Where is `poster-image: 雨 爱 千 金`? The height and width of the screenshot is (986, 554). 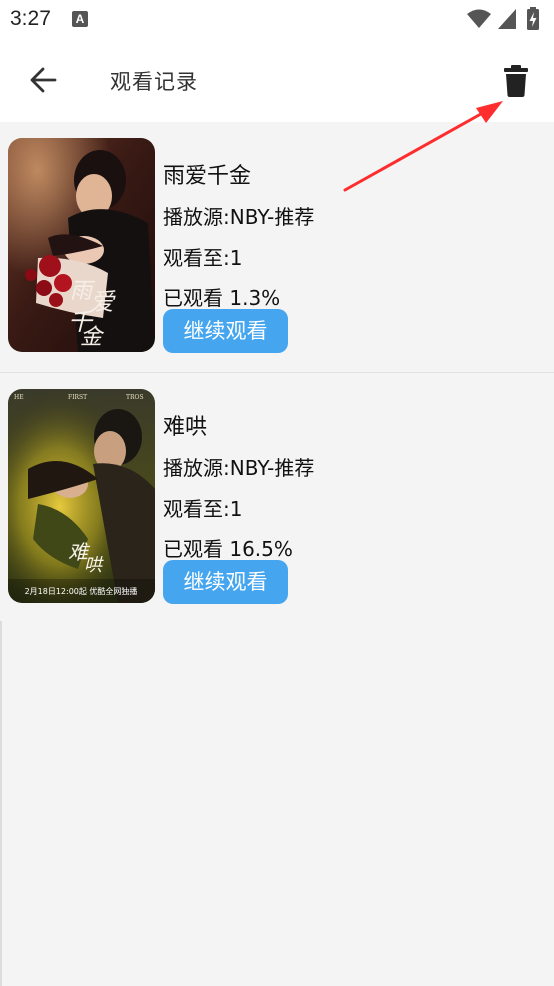 poster-image: 雨 爱 千 金 is located at coordinates (81, 245).